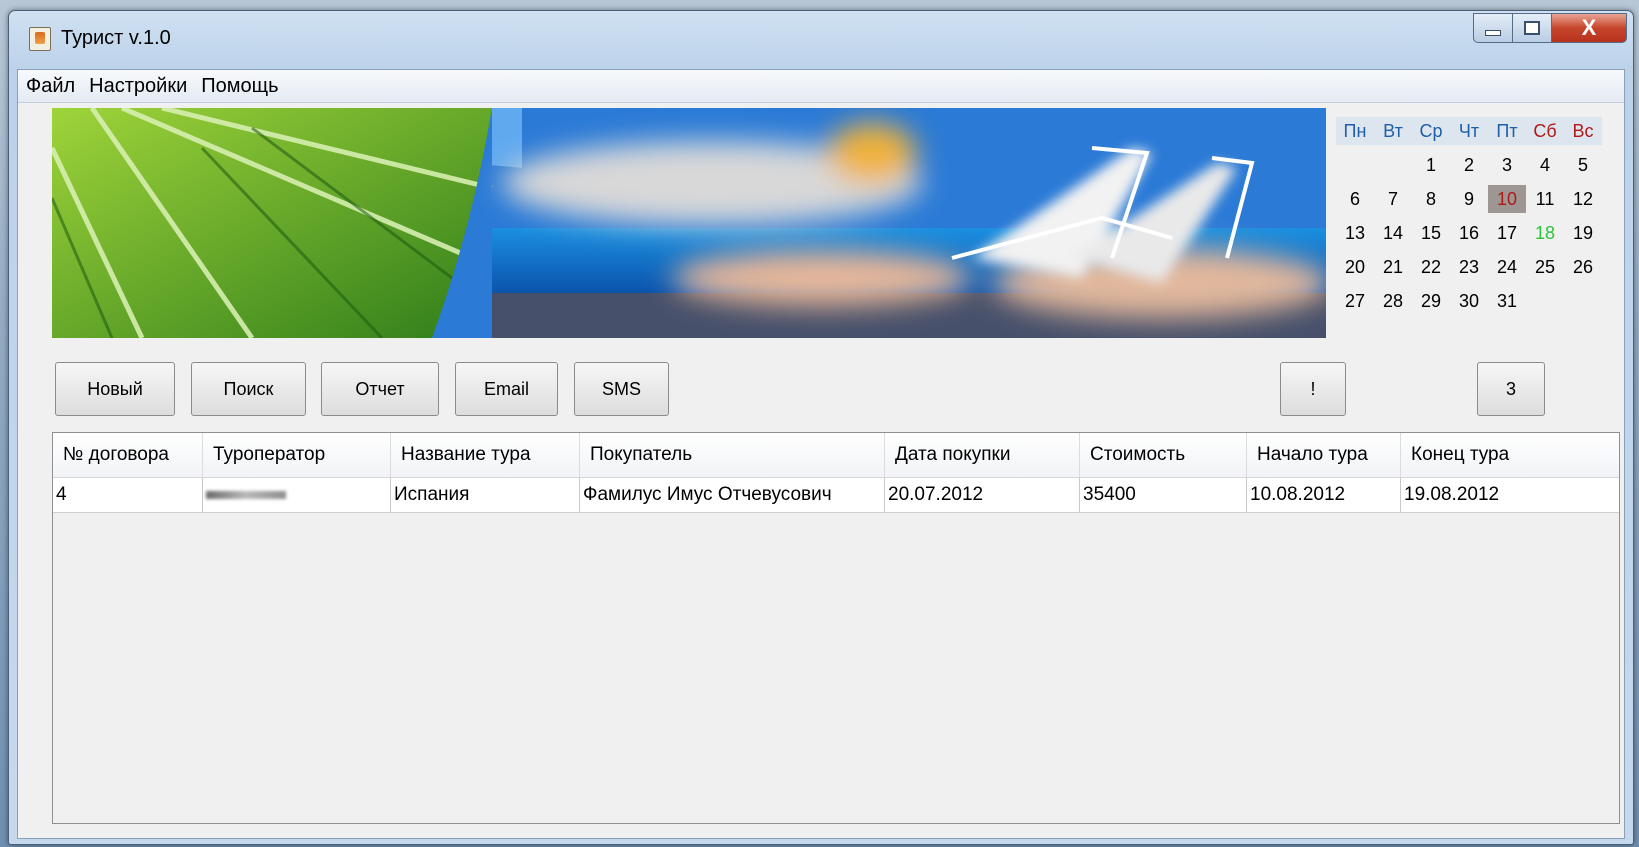  Describe the element at coordinates (1507, 165) in the screenshot. I see `calendar-day: 3` at that location.